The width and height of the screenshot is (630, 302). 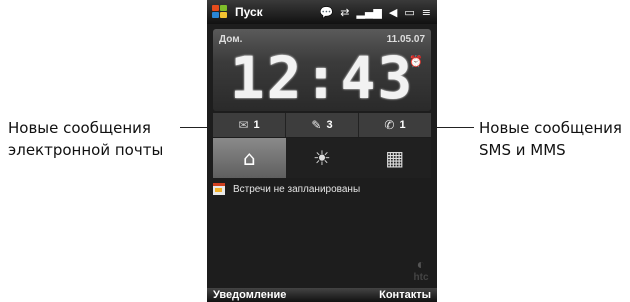 What do you see at coordinates (416, 61) in the screenshot?
I see `alarm-icon: ⏰` at bounding box center [416, 61].